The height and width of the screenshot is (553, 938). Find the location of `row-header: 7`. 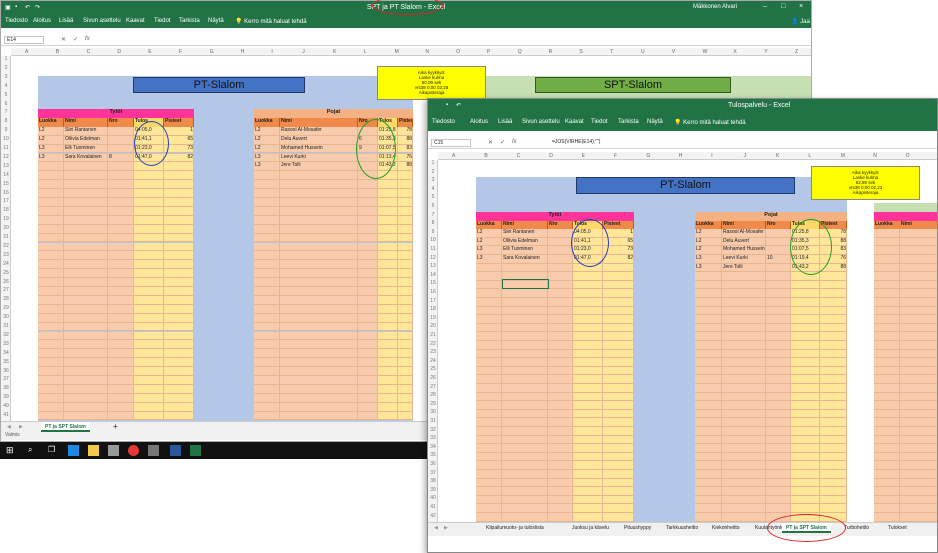

row-header: 7 is located at coordinates (6, 112).